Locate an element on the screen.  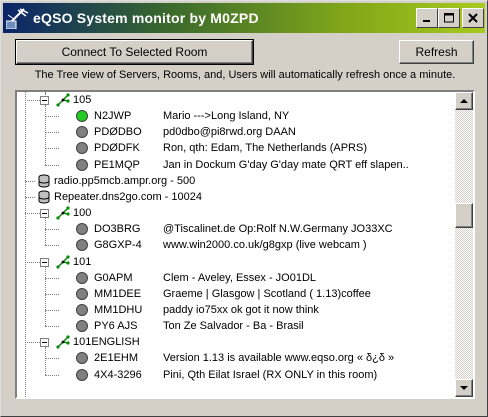
maximize-icon is located at coordinates (448, 18).